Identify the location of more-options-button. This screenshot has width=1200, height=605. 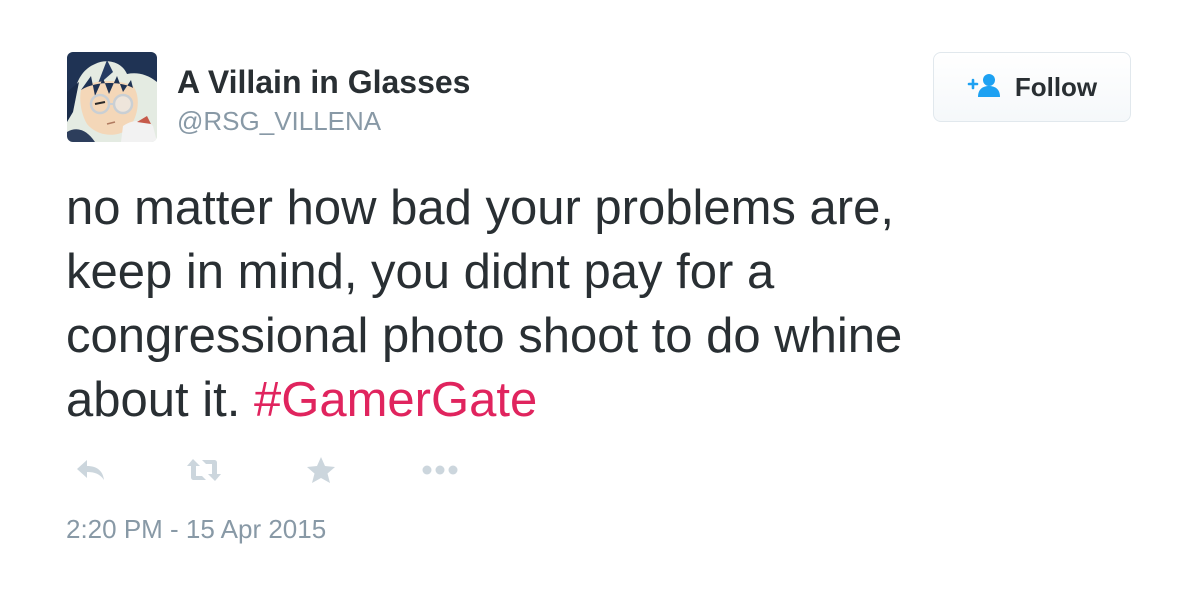
(440, 472).